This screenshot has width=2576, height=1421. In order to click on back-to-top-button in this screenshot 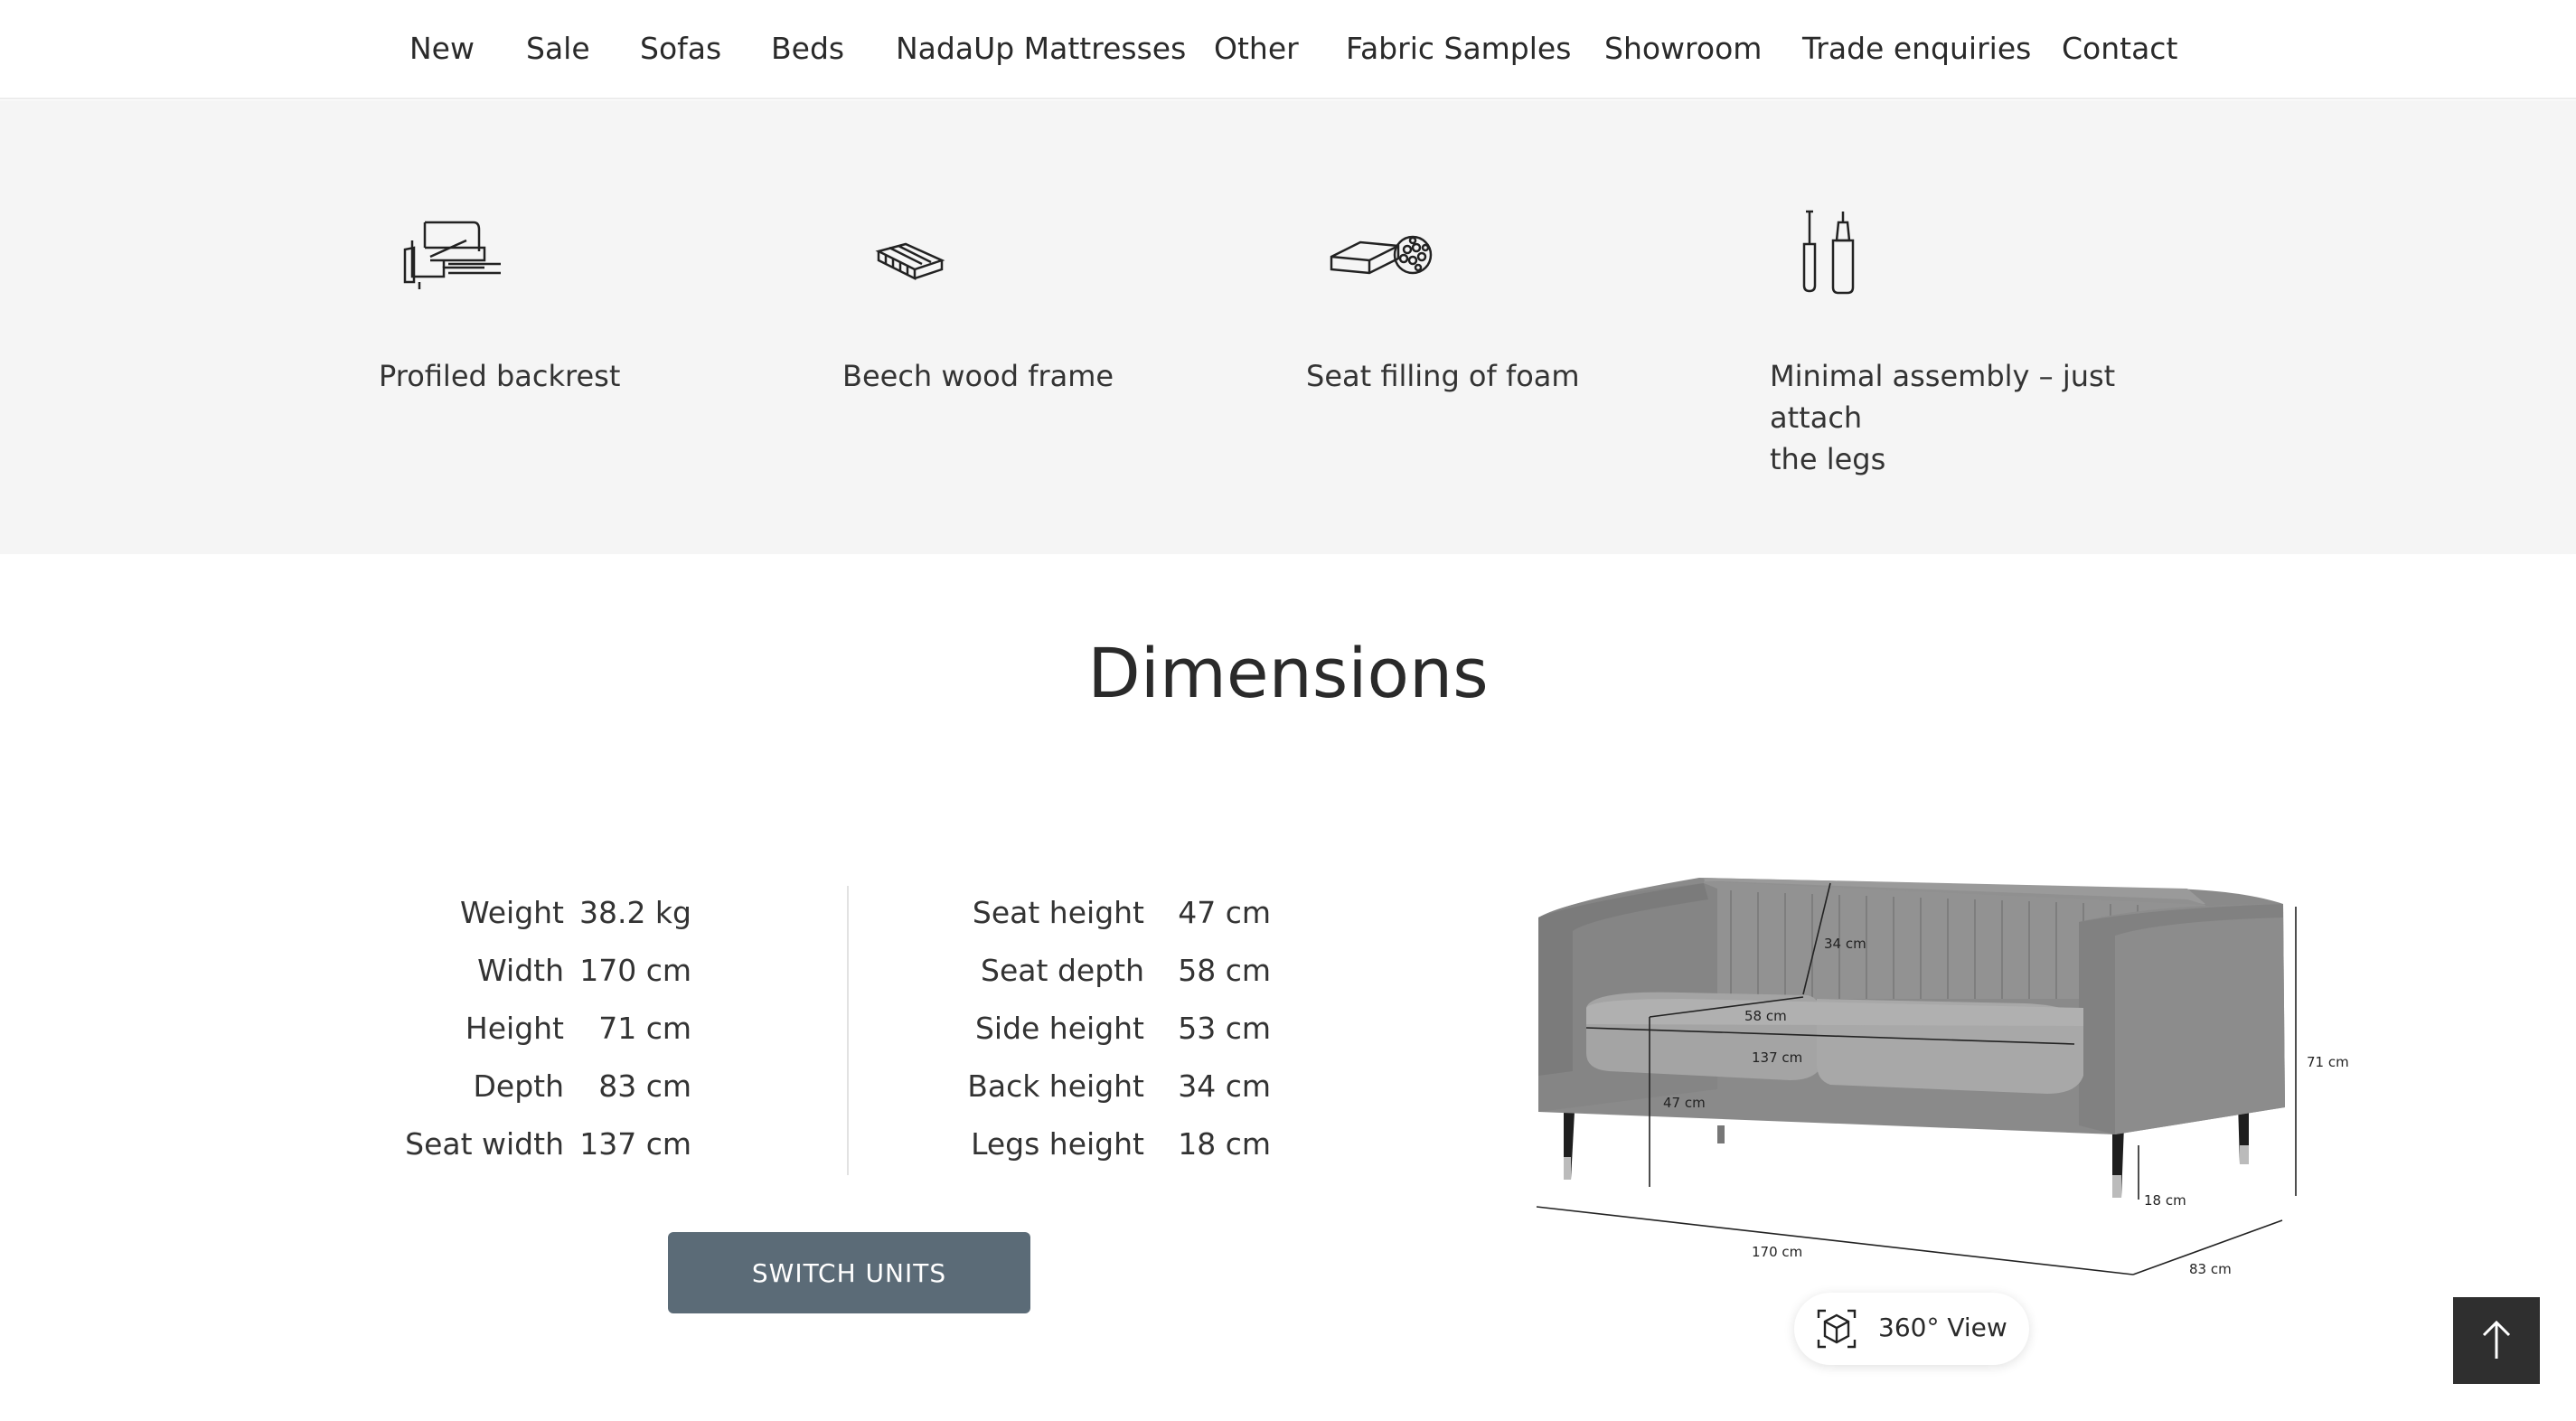, I will do `click(2497, 1340)`.